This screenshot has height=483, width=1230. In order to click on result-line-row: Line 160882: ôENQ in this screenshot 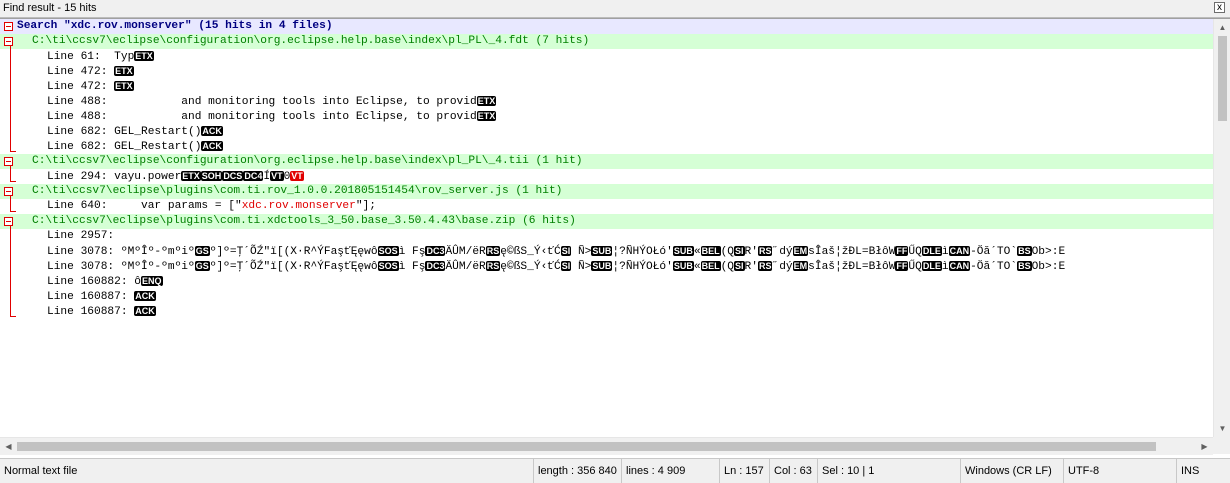, I will do `click(606, 281)`.